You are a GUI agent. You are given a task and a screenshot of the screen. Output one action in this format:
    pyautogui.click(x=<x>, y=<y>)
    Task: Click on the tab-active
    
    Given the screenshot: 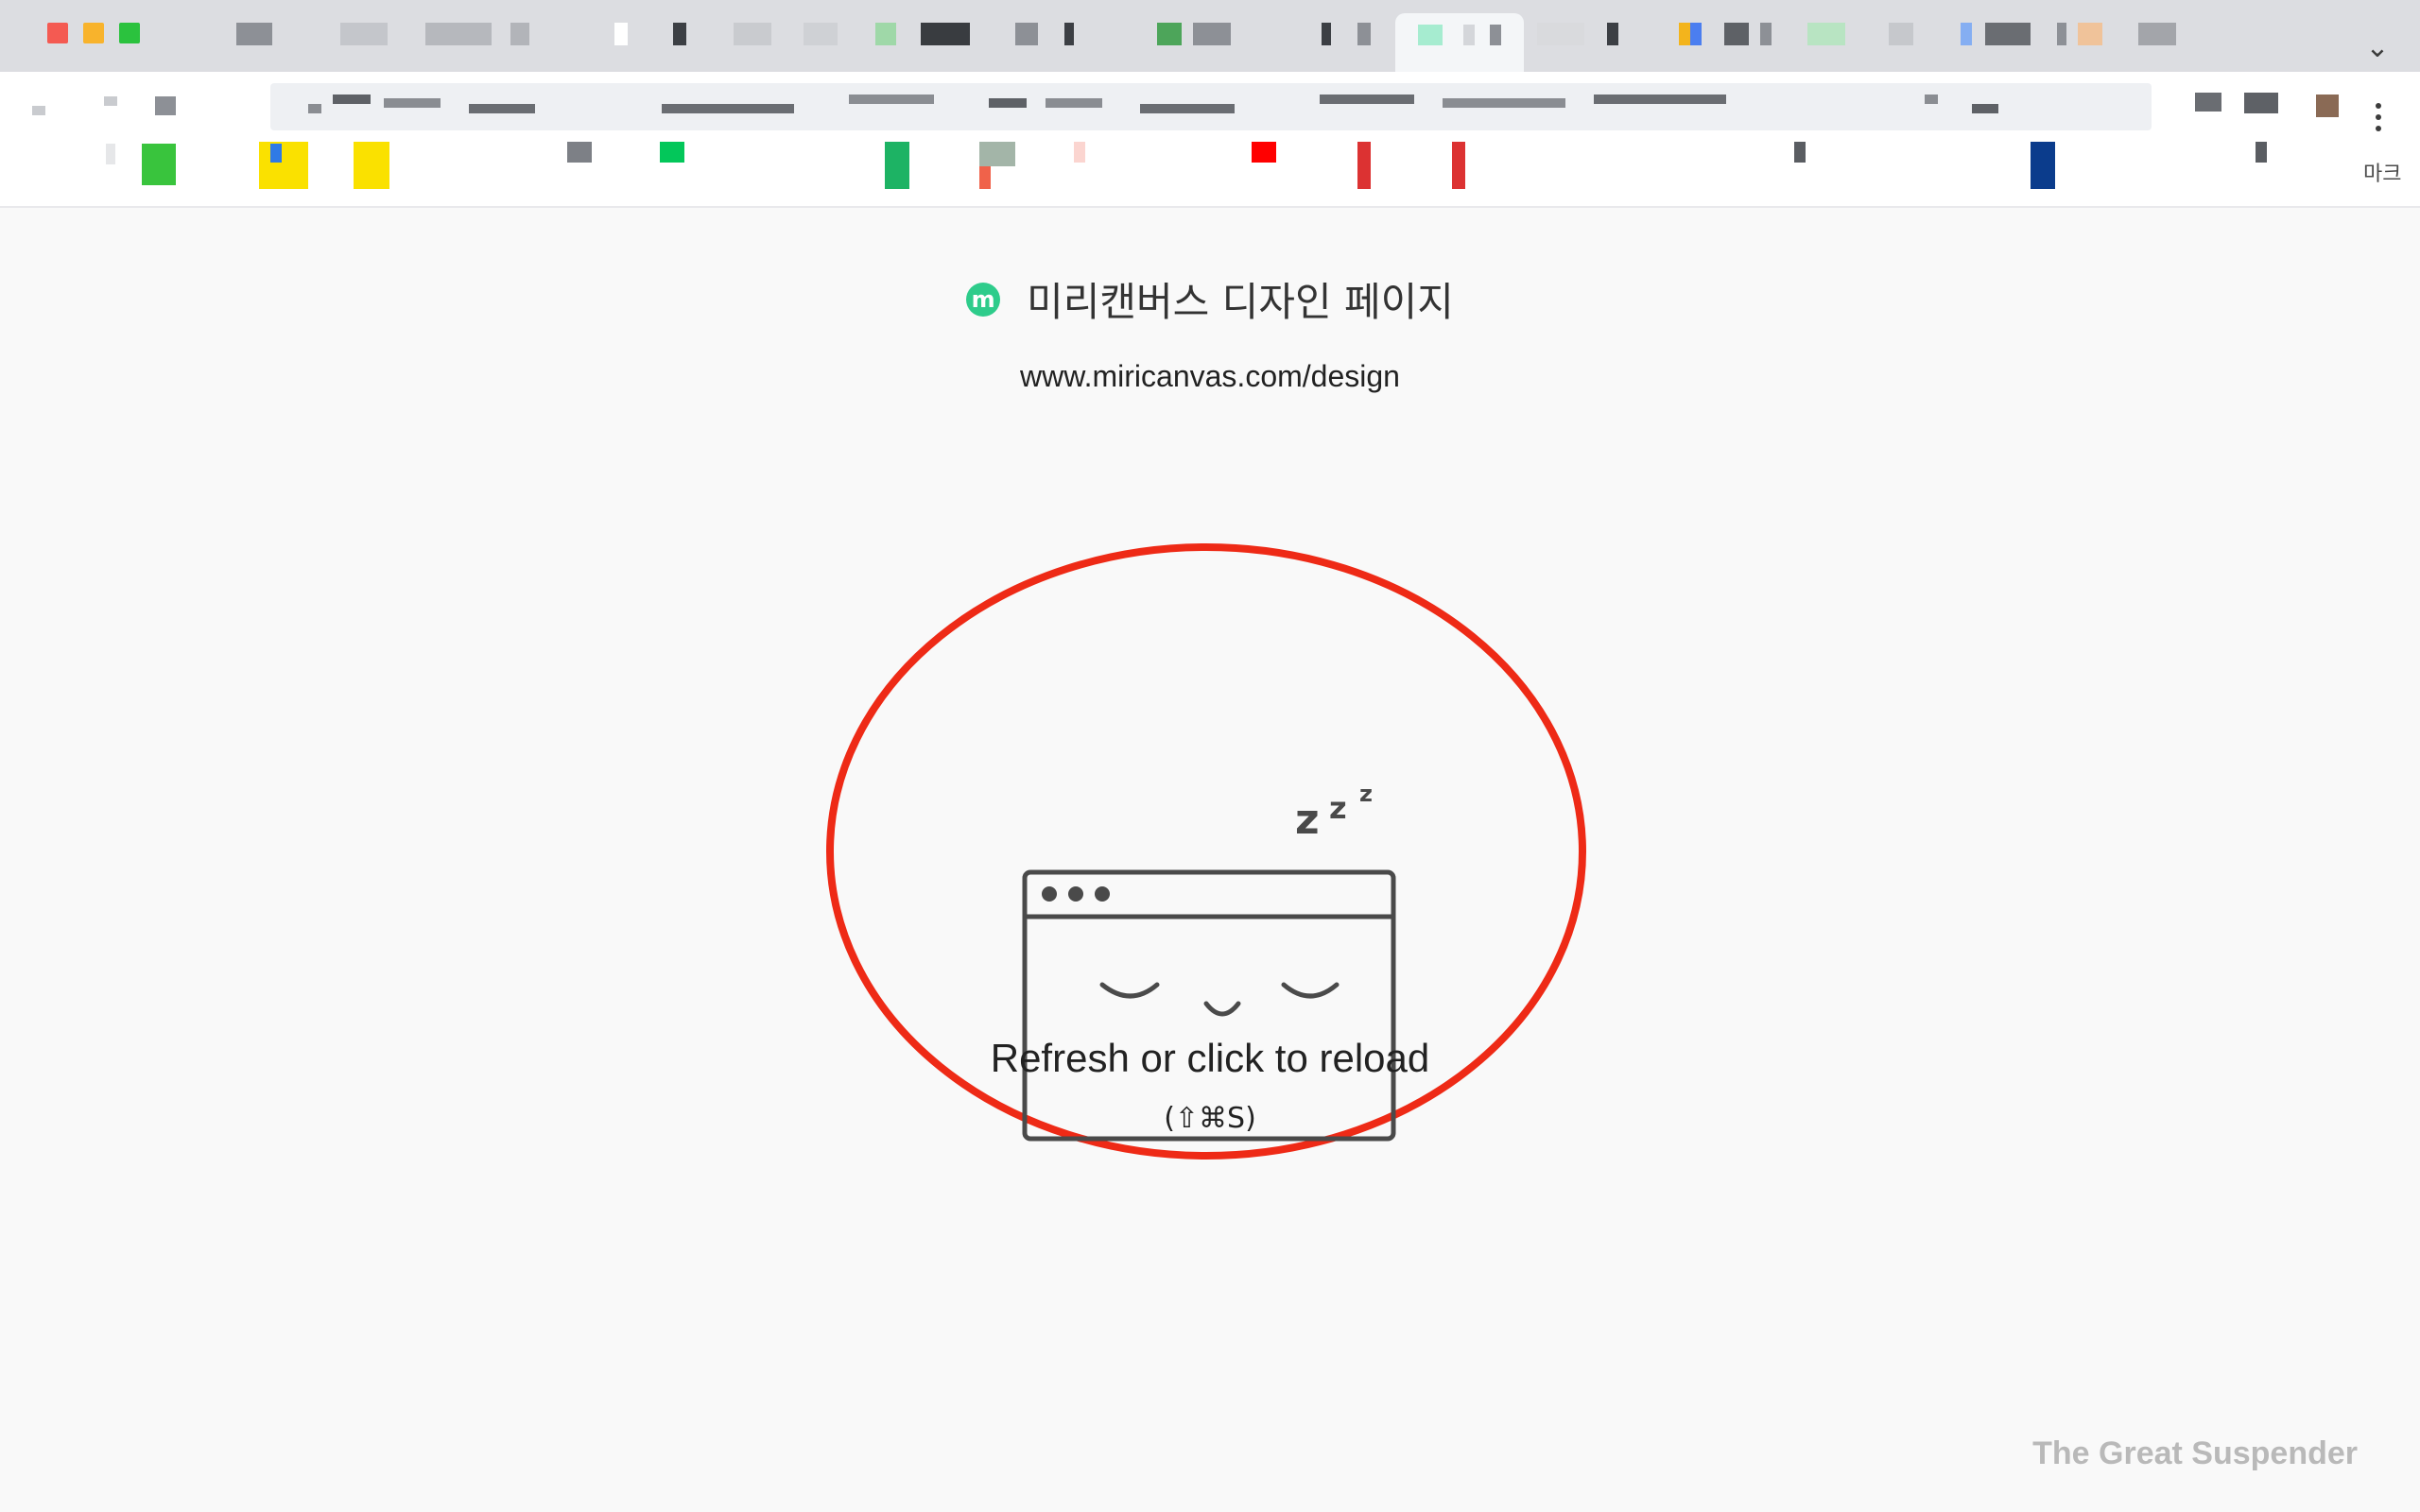 What is the action you would take?
    pyautogui.click(x=1459, y=42)
    